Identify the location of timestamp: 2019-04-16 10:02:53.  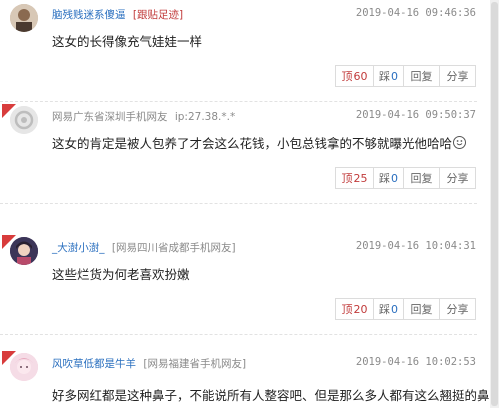
(415, 362).